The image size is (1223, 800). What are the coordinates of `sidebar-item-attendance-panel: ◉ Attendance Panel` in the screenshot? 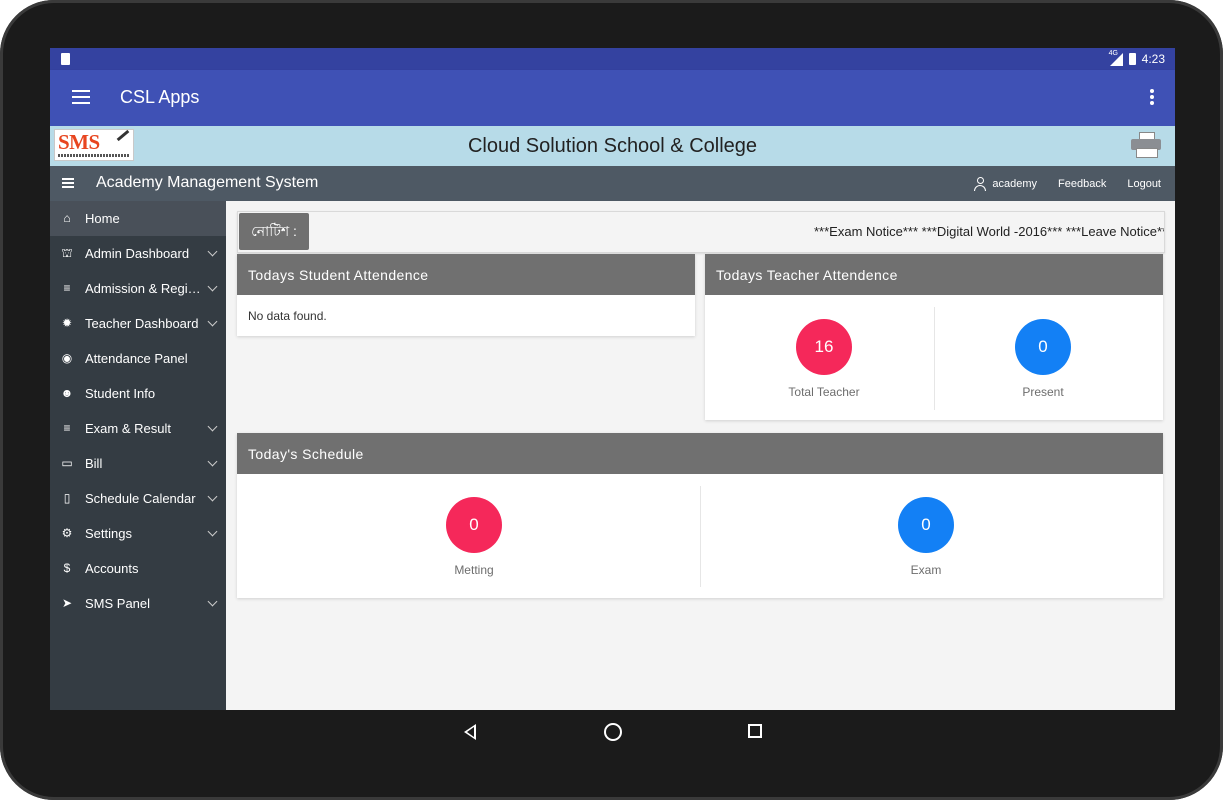 It's located at (138, 358).